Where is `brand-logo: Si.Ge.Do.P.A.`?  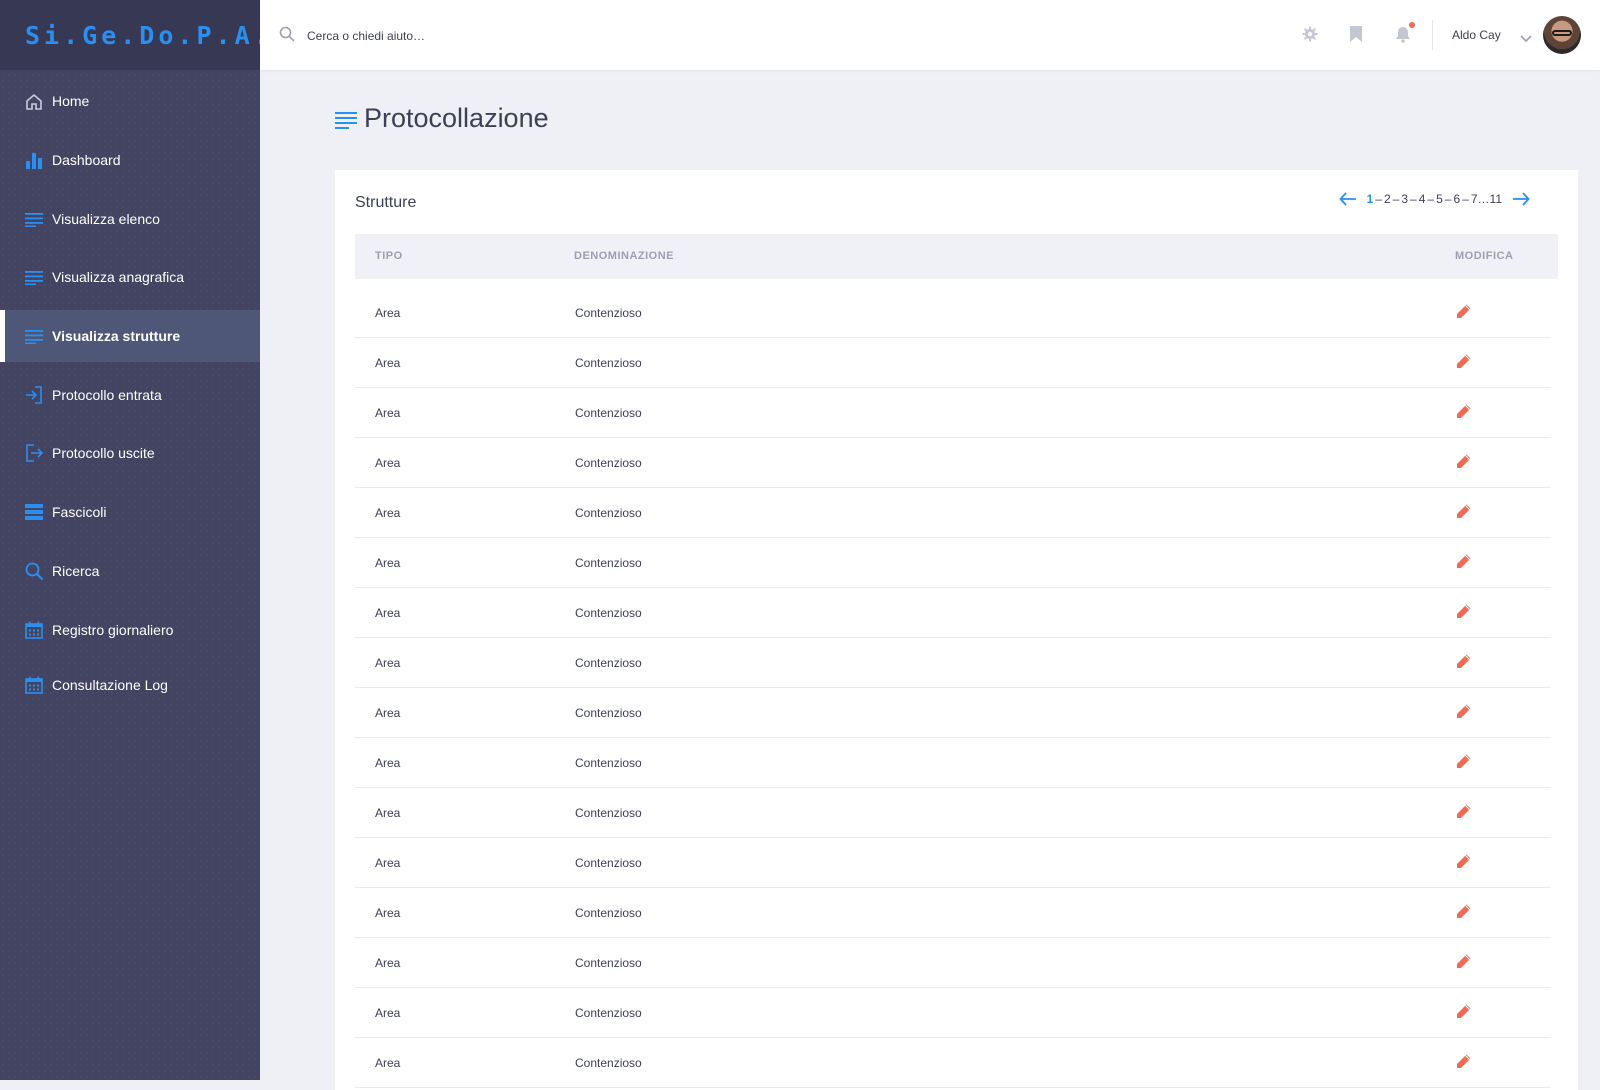 brand-logo: Si.Ge.Do.P.A. is located at coordinates (134, 35).